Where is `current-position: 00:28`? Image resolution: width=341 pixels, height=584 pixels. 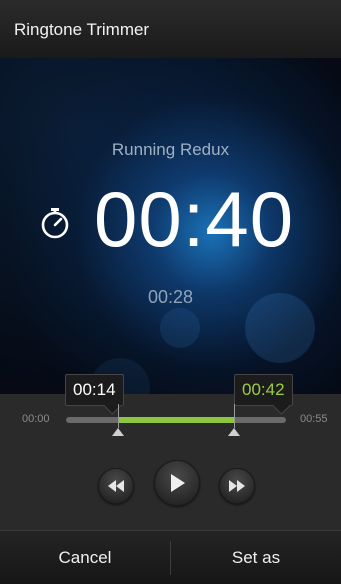
current-position: 00:28 is located at coordinates (170, 297).